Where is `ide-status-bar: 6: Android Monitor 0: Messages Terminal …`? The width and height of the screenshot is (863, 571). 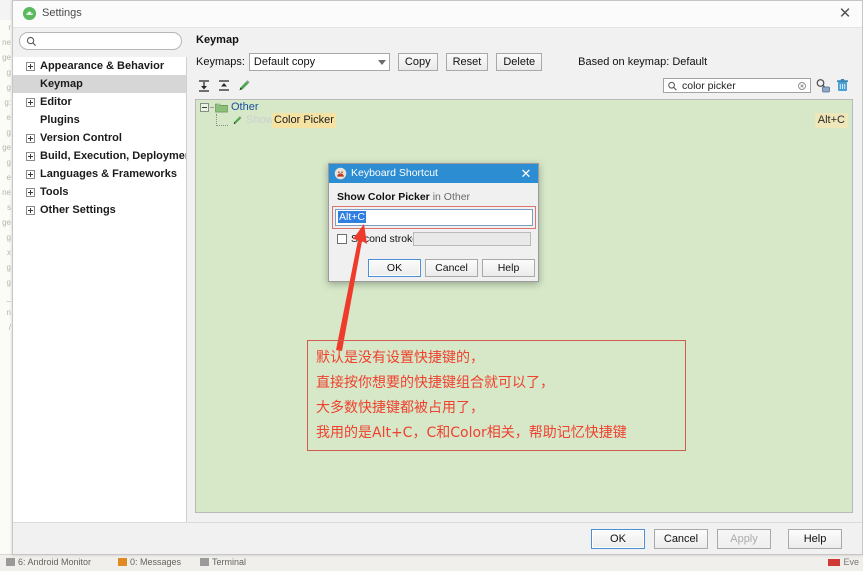
ide-status-bar: 6: Android Monitor 0: Messages Terminal … is located at coordinates (431, 562).